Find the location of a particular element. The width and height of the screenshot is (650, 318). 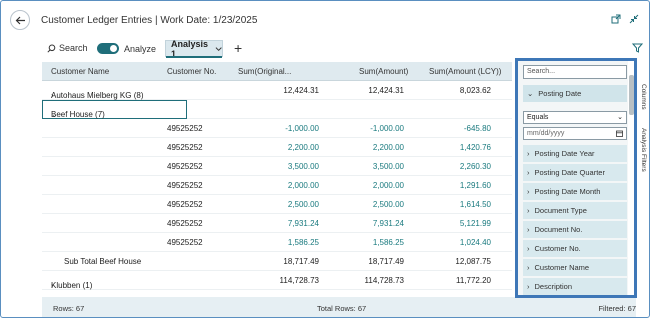

table-row: 49525252 2,000.00 2,000.00 1,291.60 is located at coordinates (277, 185).